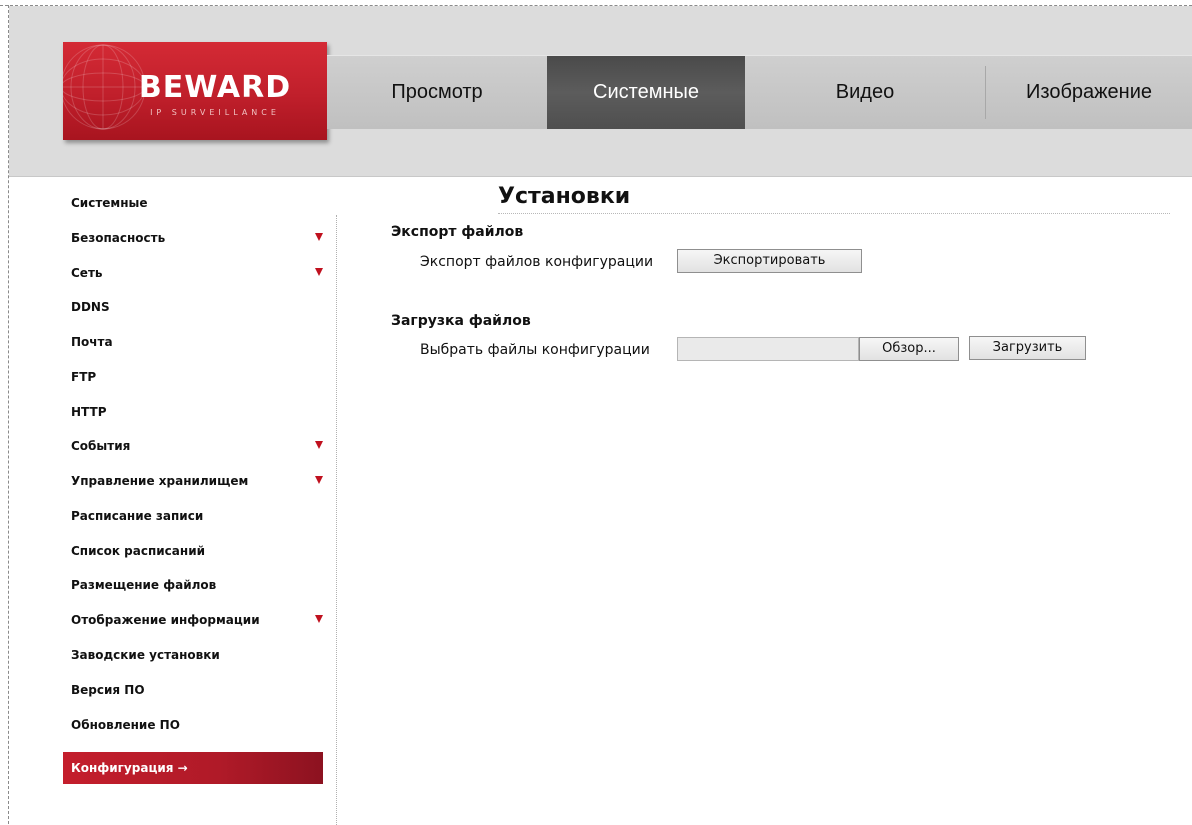 This screenshot has height=825, width=1192. What do you see at coordinates (193, 201) in the screenshot?
I see `sidebar-item-system: Системные` at bounding box center [193, 201].